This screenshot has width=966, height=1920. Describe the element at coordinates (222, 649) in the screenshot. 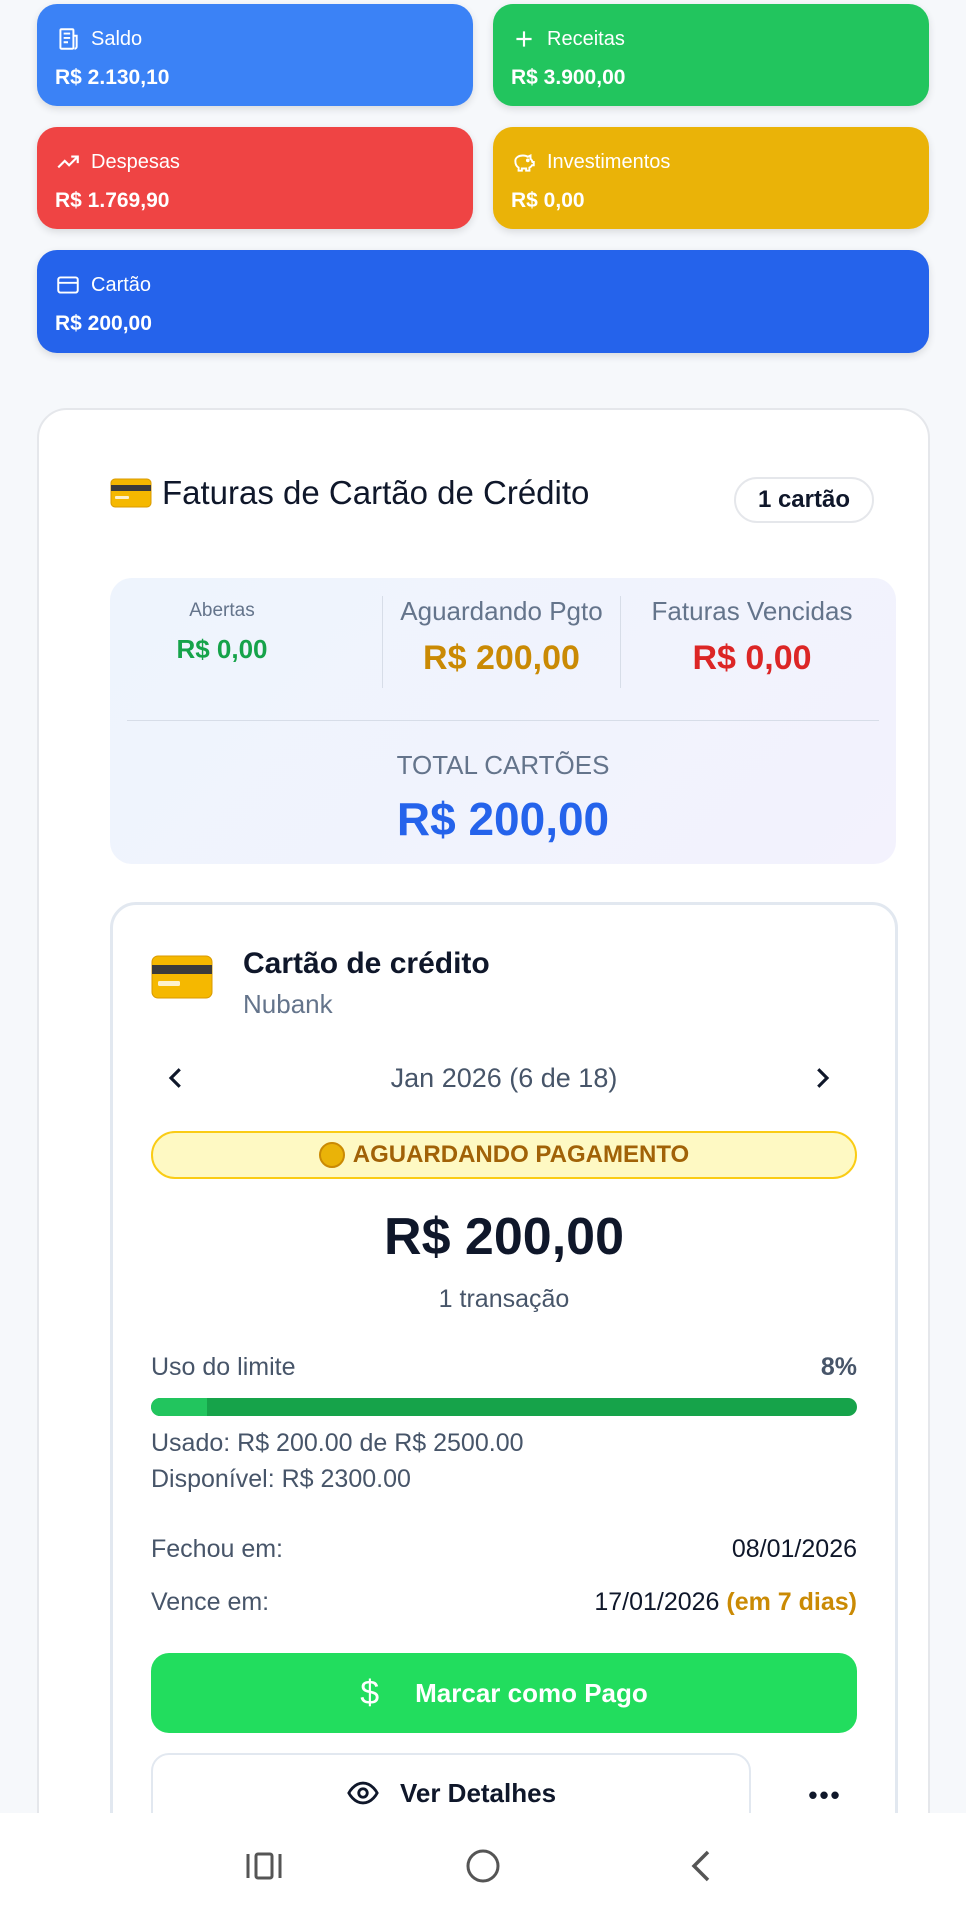

I see `open-value: R$ 0,00` at that location.